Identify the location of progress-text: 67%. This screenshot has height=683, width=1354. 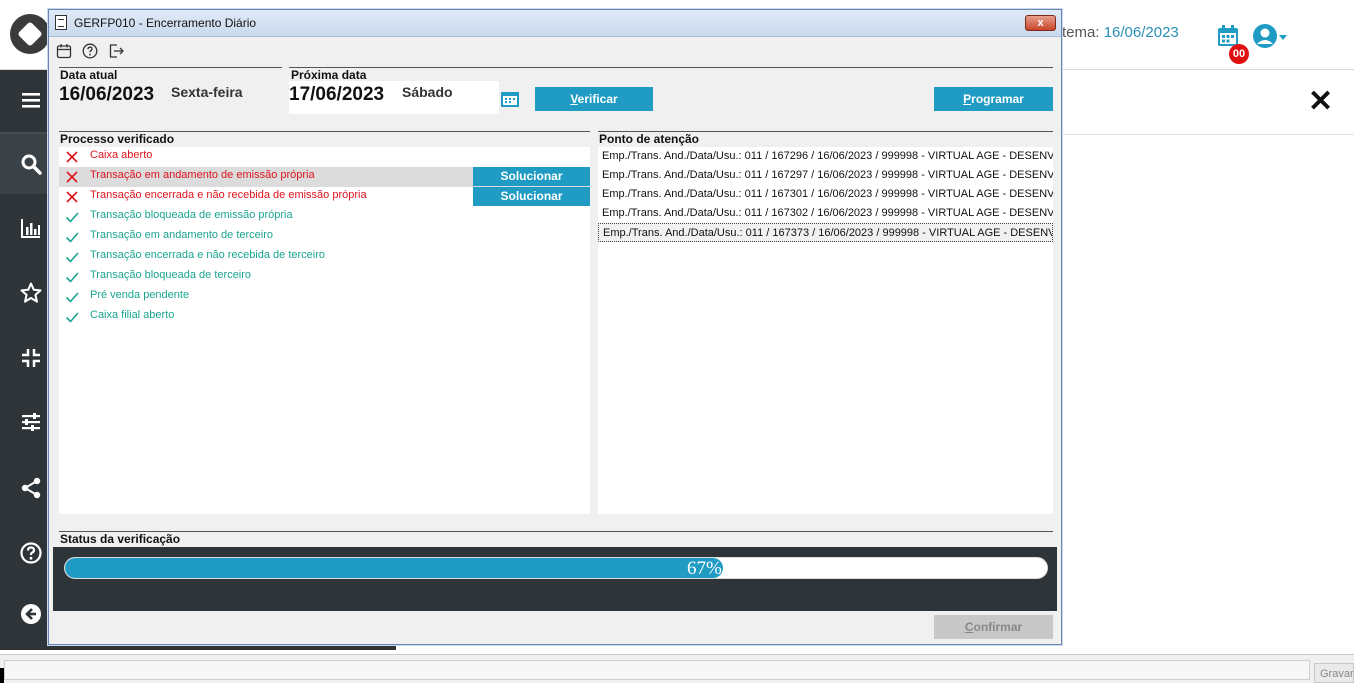
(704, 568).